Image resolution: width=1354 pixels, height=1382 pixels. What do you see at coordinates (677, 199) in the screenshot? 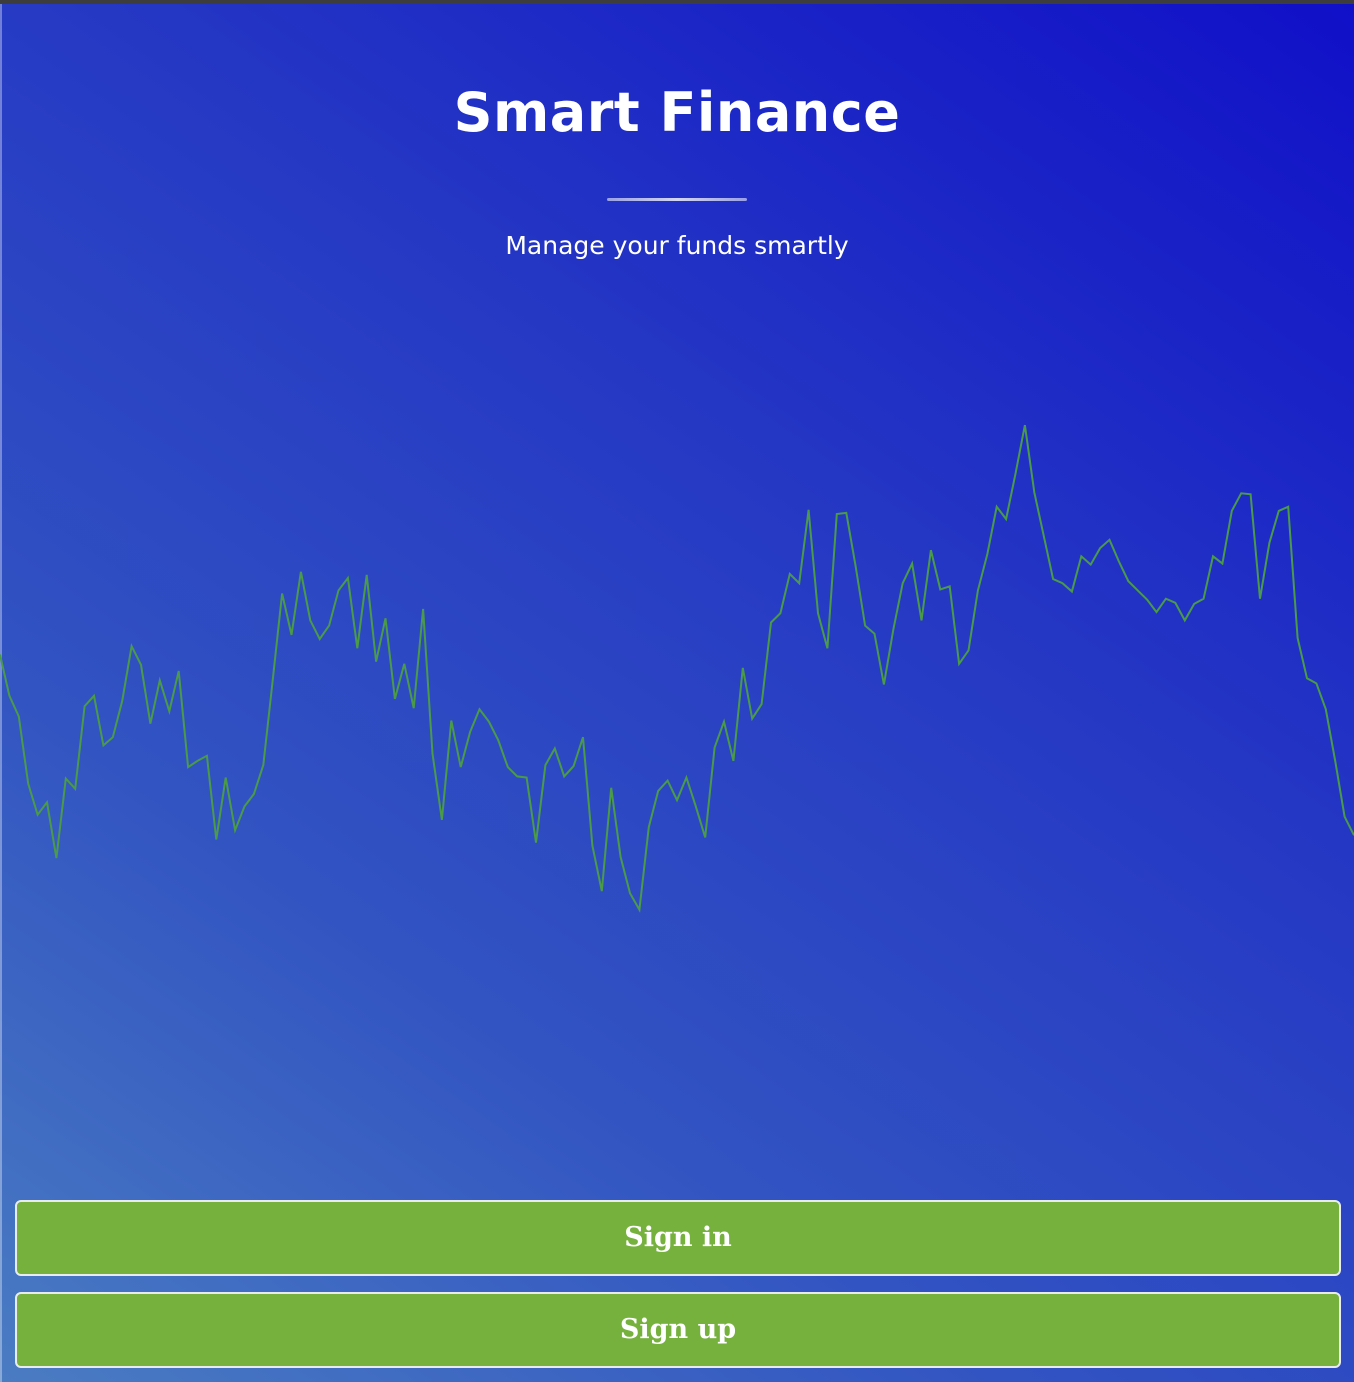
I see `title-divider` at bounding box center [677, 199].